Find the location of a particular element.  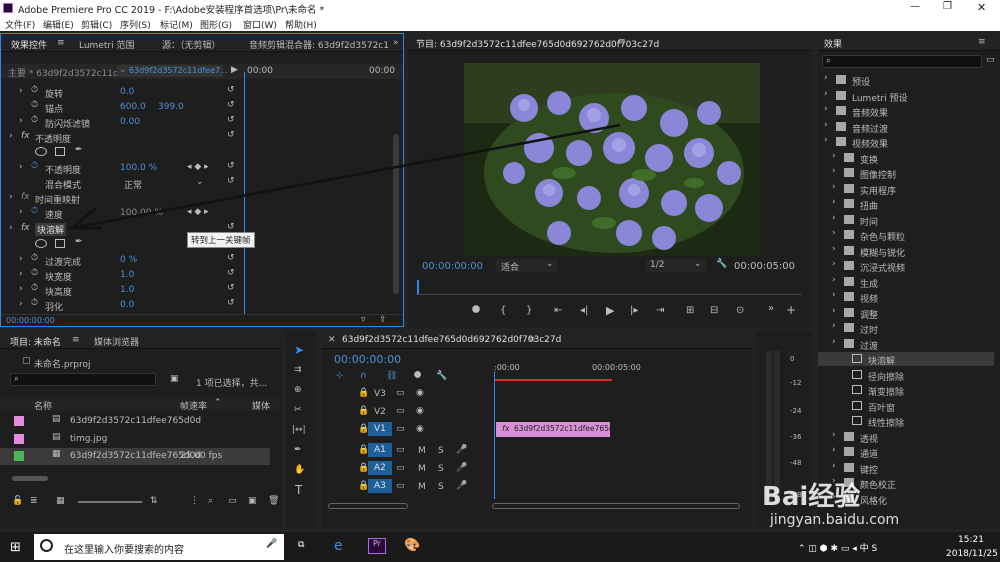

premiere-taskbar-icon: Pr is located at coordinates (377, 546).